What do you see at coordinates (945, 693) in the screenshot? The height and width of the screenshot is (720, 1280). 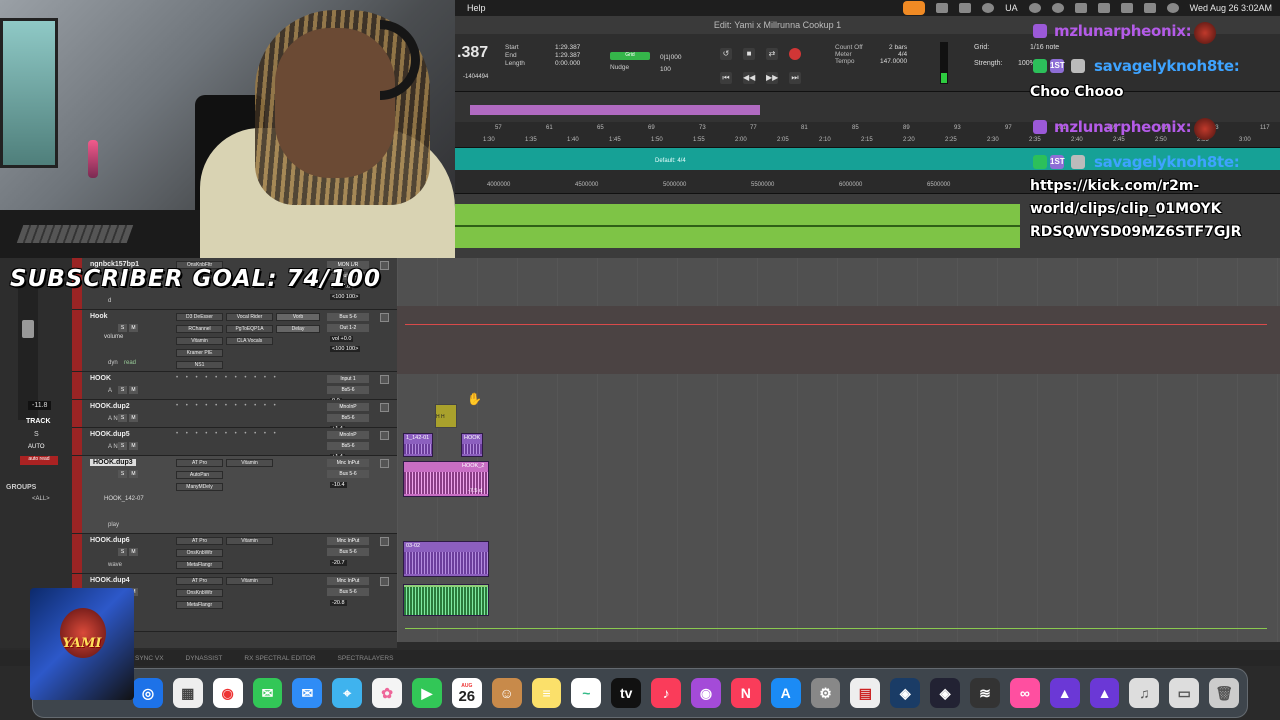 I see `audio-app-icon: ◈` at bounding box center [945, 693].